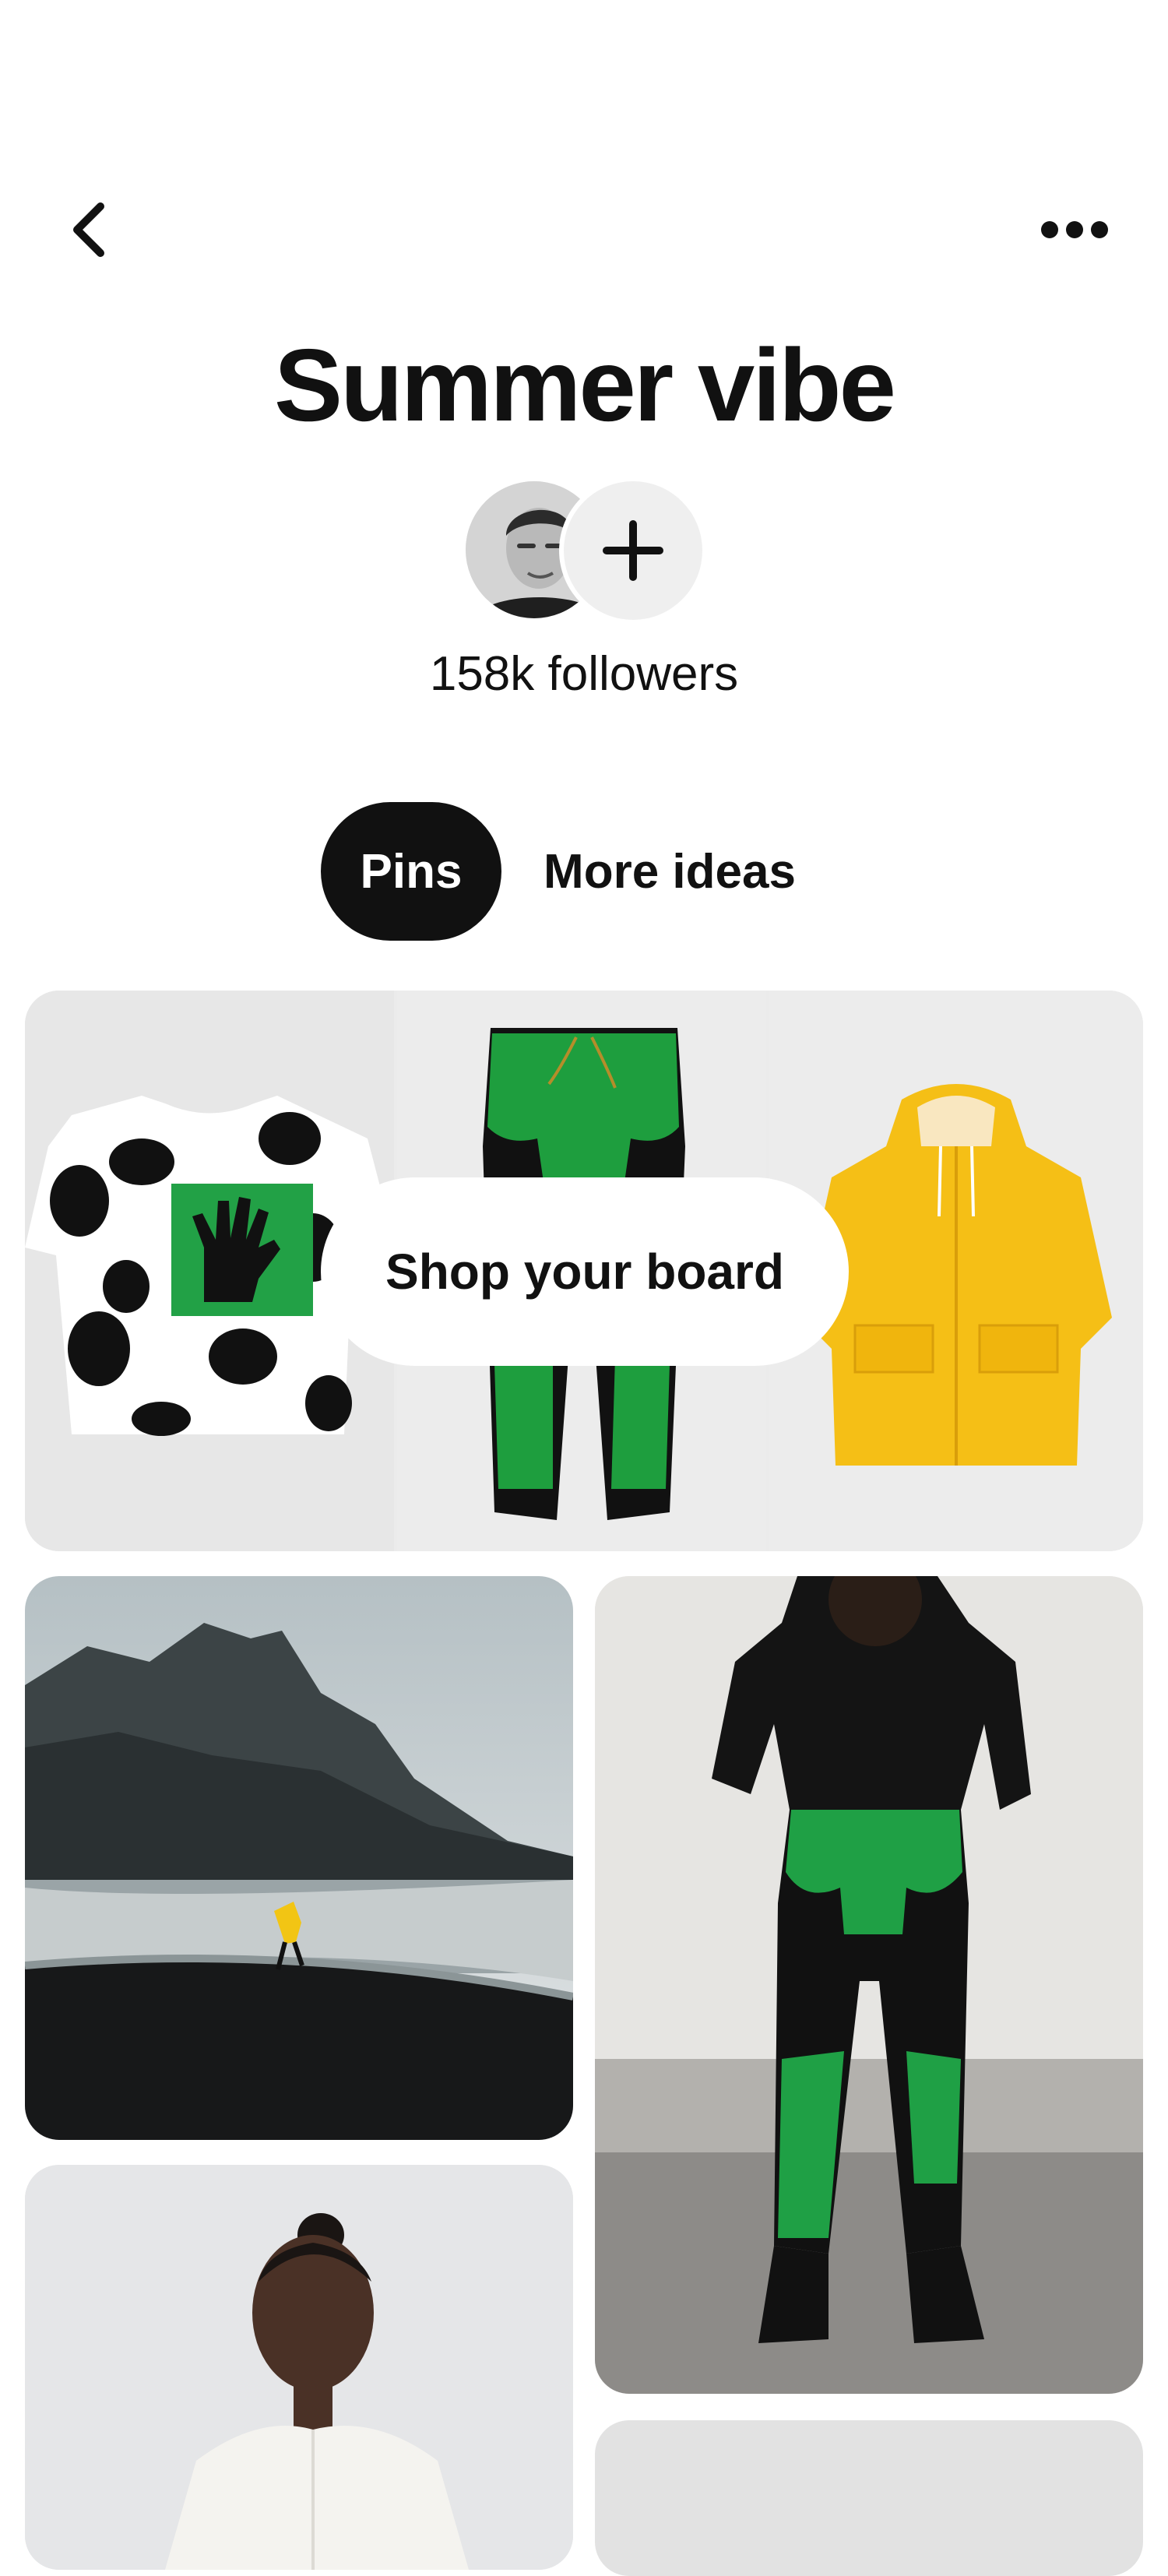 This screenshot has width=1168, height=2576. I want to click on chevron-left-icon, so click(88, 229).